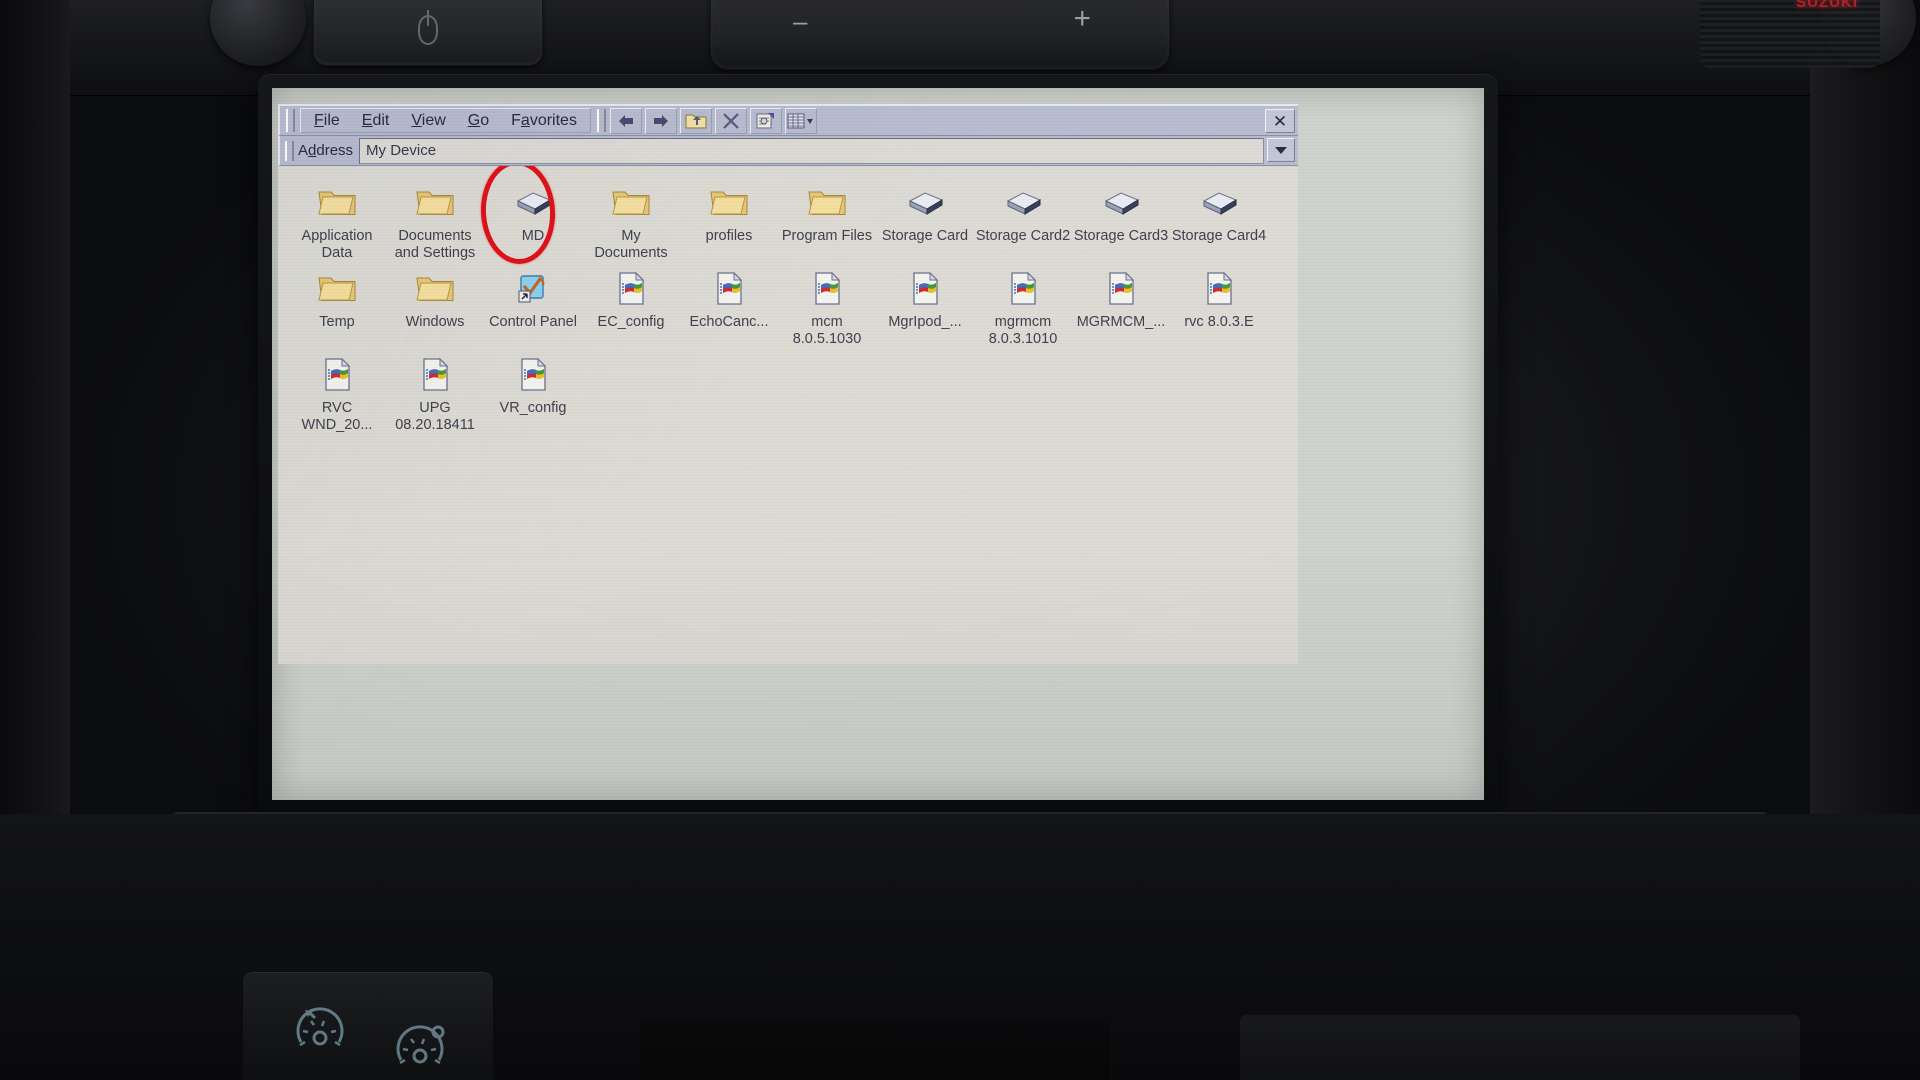 Image resolution: width=1920 pixels, height=1080 pixels. I want to click on file-item: Storage Card, so click(925, 219).